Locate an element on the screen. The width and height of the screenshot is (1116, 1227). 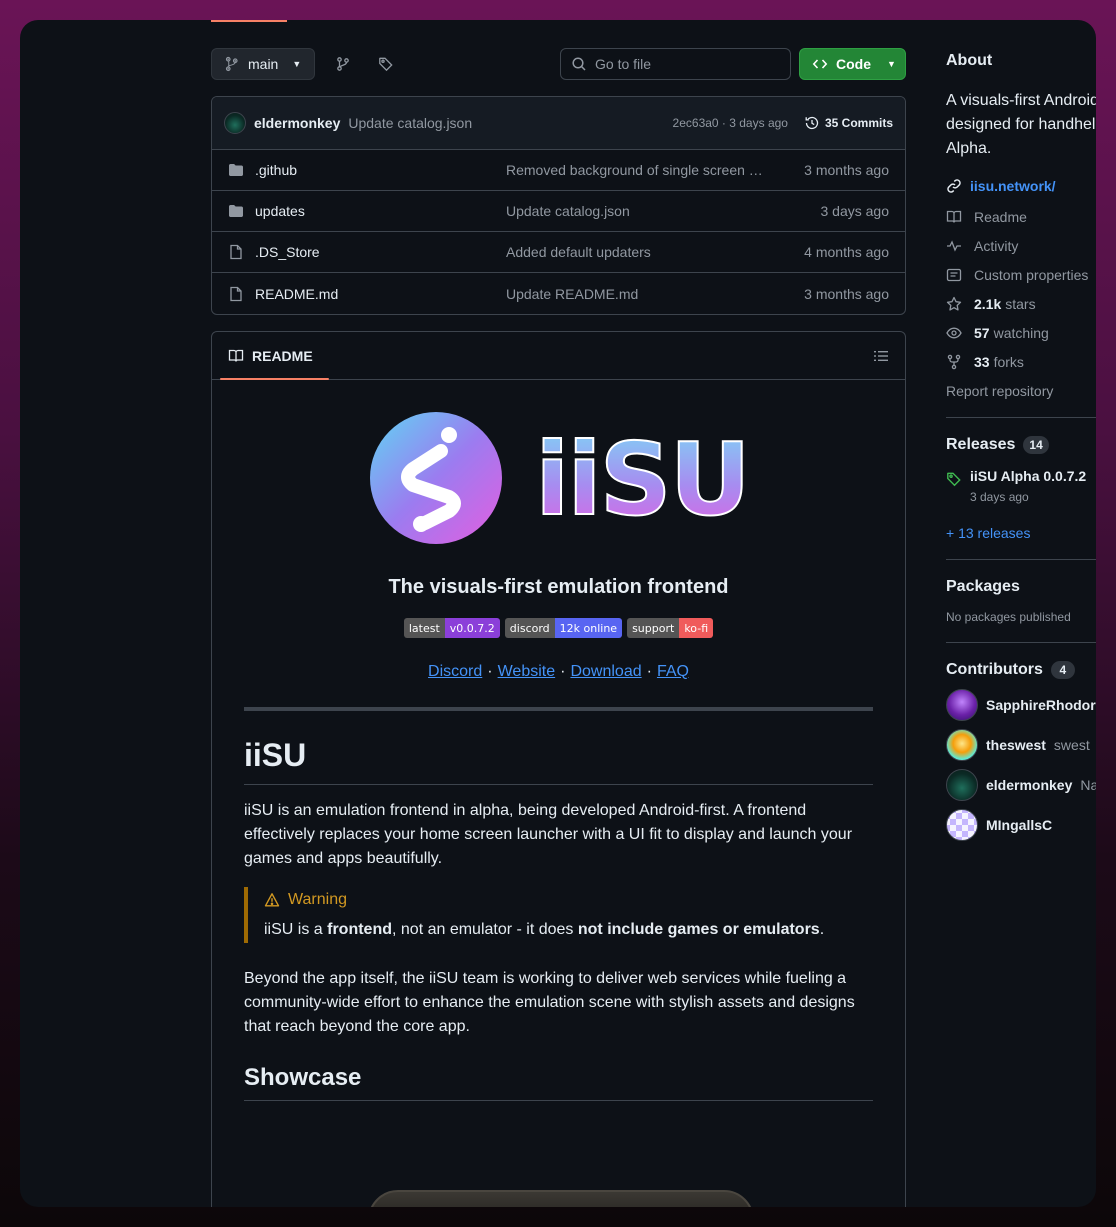
sidebar-item-count: 2.1k is located at coordinates (988, 303).